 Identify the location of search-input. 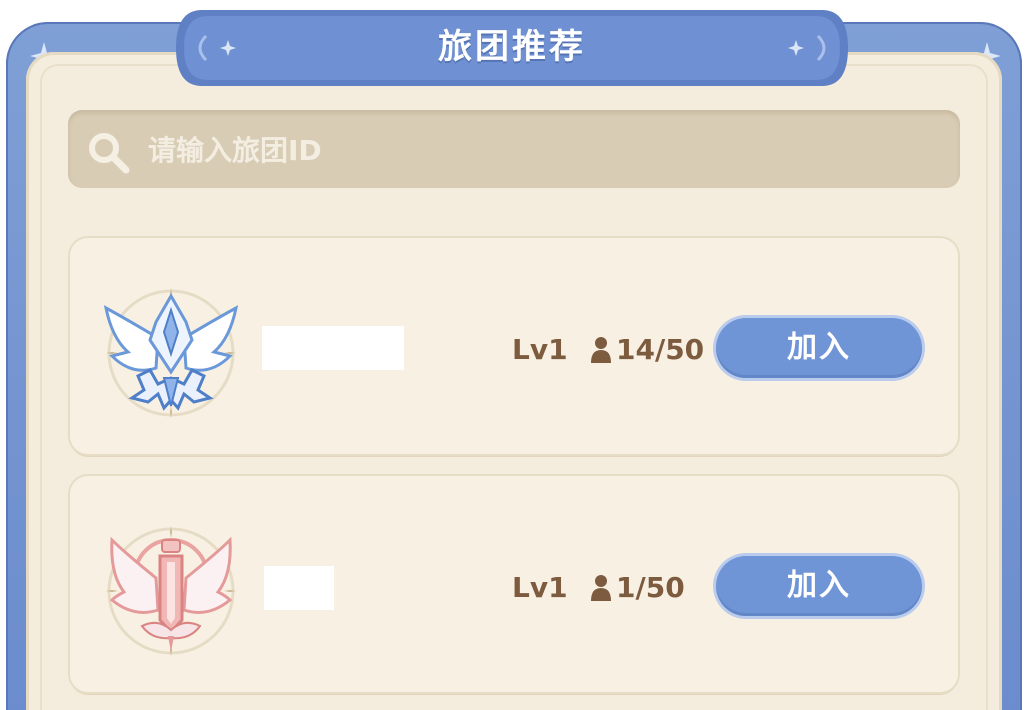
(543, 150).